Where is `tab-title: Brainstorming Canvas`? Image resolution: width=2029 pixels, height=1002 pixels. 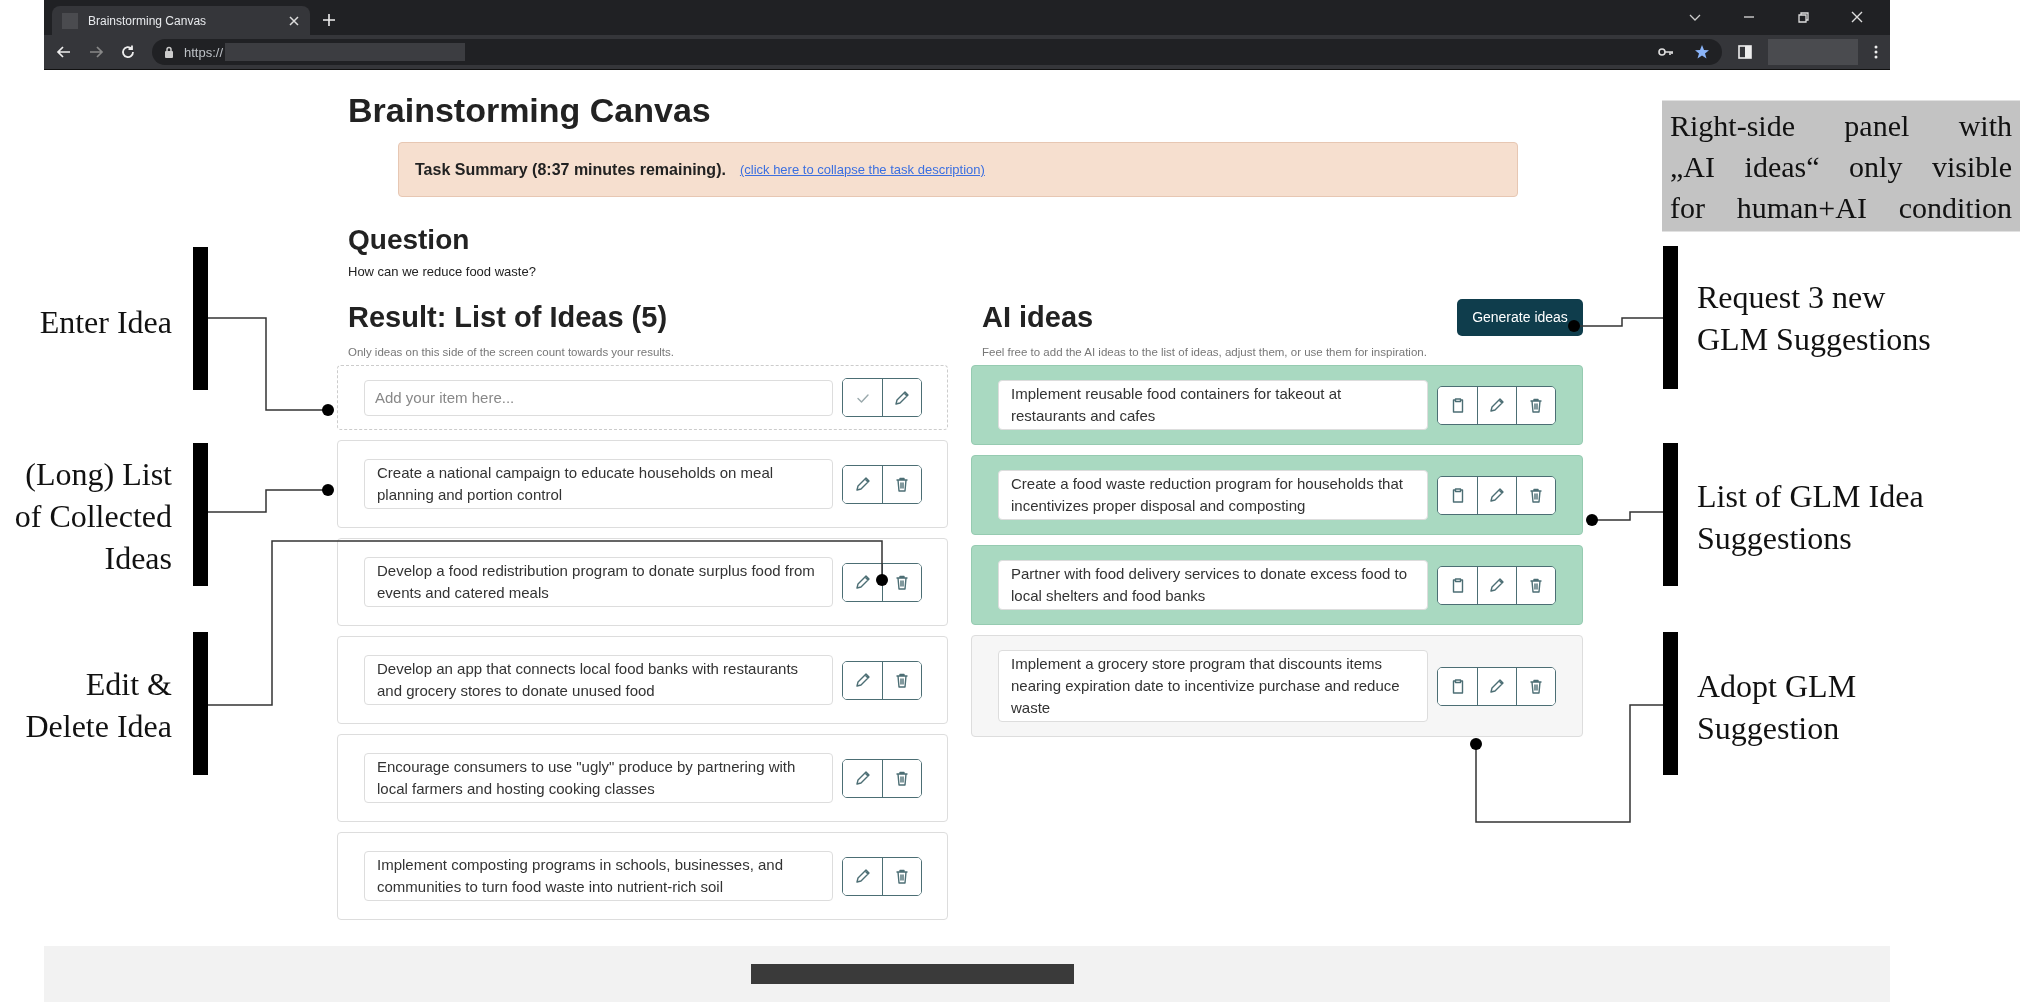 tab-title: Brainstorming Canvas is located at coordinates (148, 20).